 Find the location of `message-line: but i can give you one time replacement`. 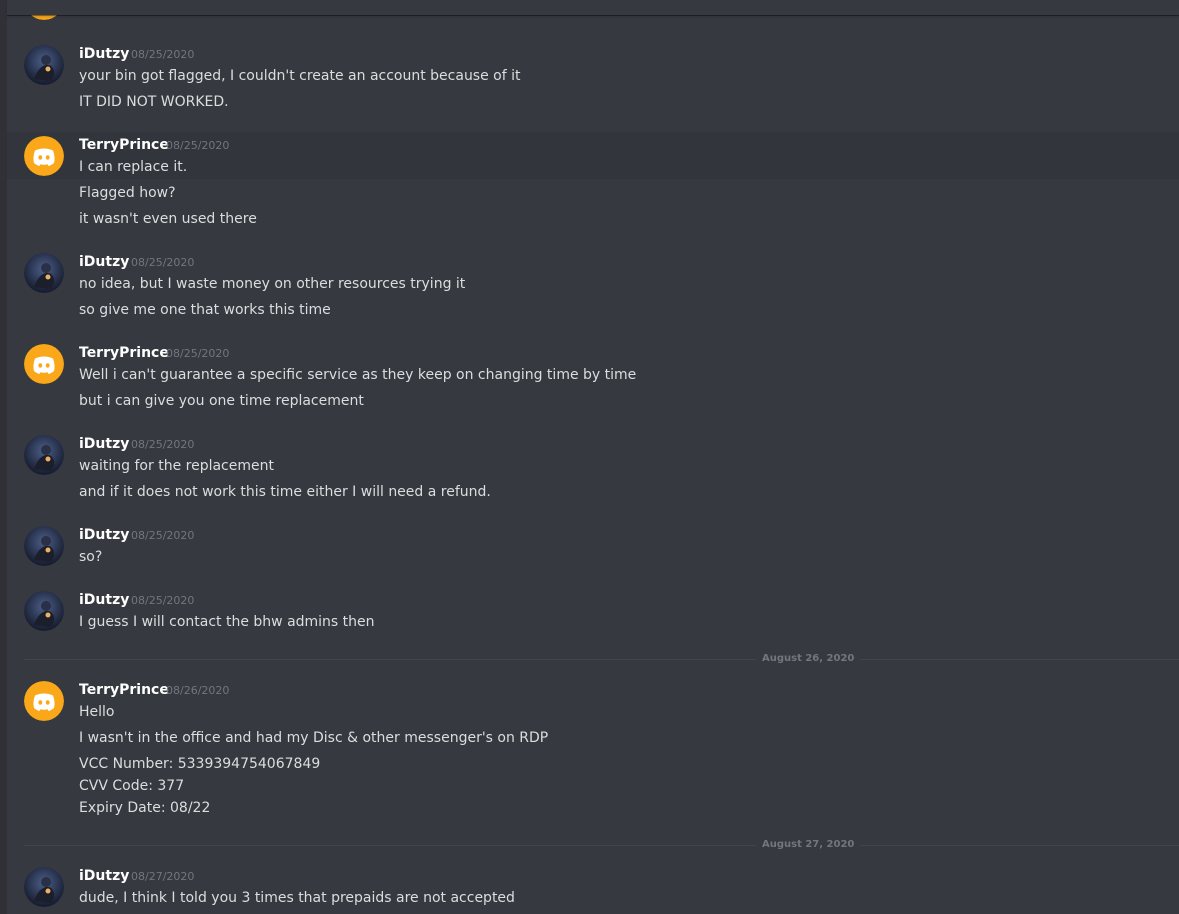

message-line: but i can give you one time replacement is located at coordinates (221, 401).